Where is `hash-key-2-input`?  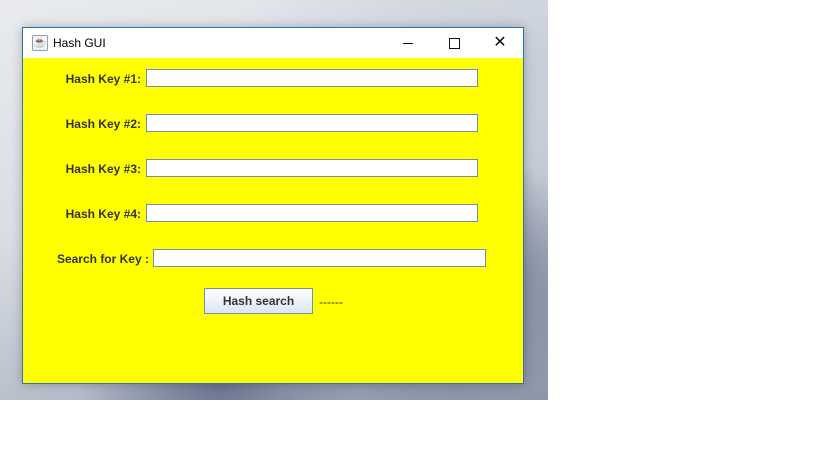 hash-key-2-input is located at coordinates (312, 123).